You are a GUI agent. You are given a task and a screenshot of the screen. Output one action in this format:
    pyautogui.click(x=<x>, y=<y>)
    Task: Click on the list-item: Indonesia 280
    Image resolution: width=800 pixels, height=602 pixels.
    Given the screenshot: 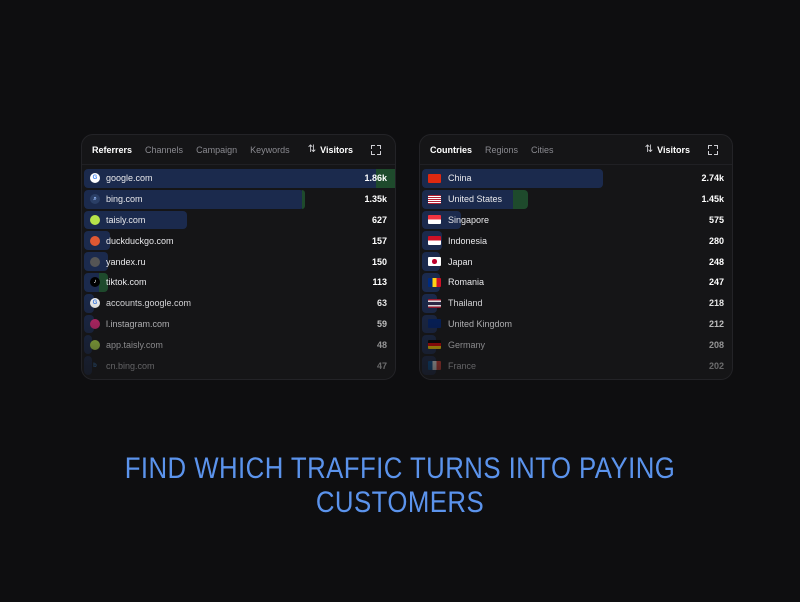 What is the action you would take?
    pyautogui.click(x=573, y=240)
    